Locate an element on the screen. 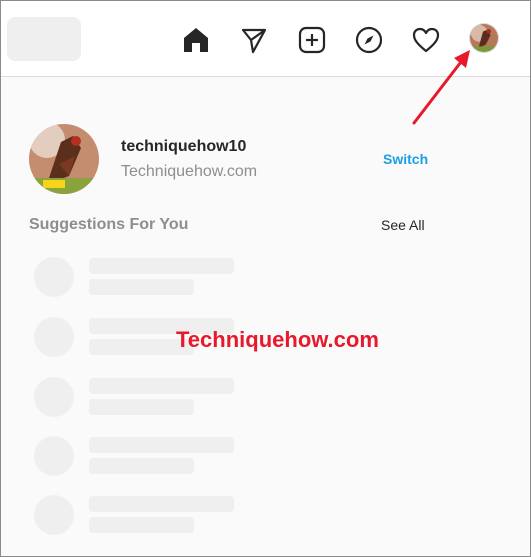 The height and width of the screenshot is (557, 531). switch-account-button: Switch is located at coordinates (405, 159).